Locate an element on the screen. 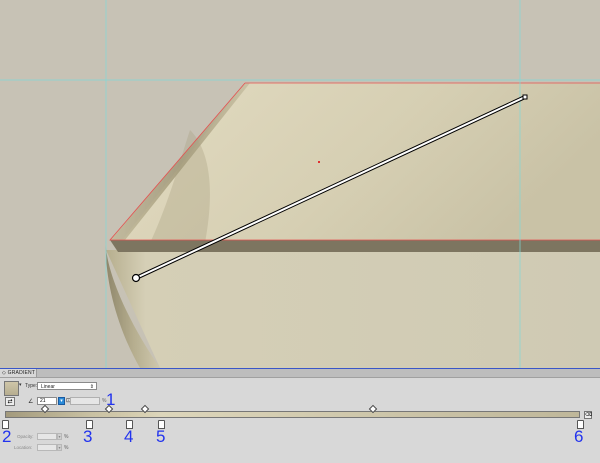  panel-tab-bar: ◇ GRADIENT is located at coordinates (300, 373).